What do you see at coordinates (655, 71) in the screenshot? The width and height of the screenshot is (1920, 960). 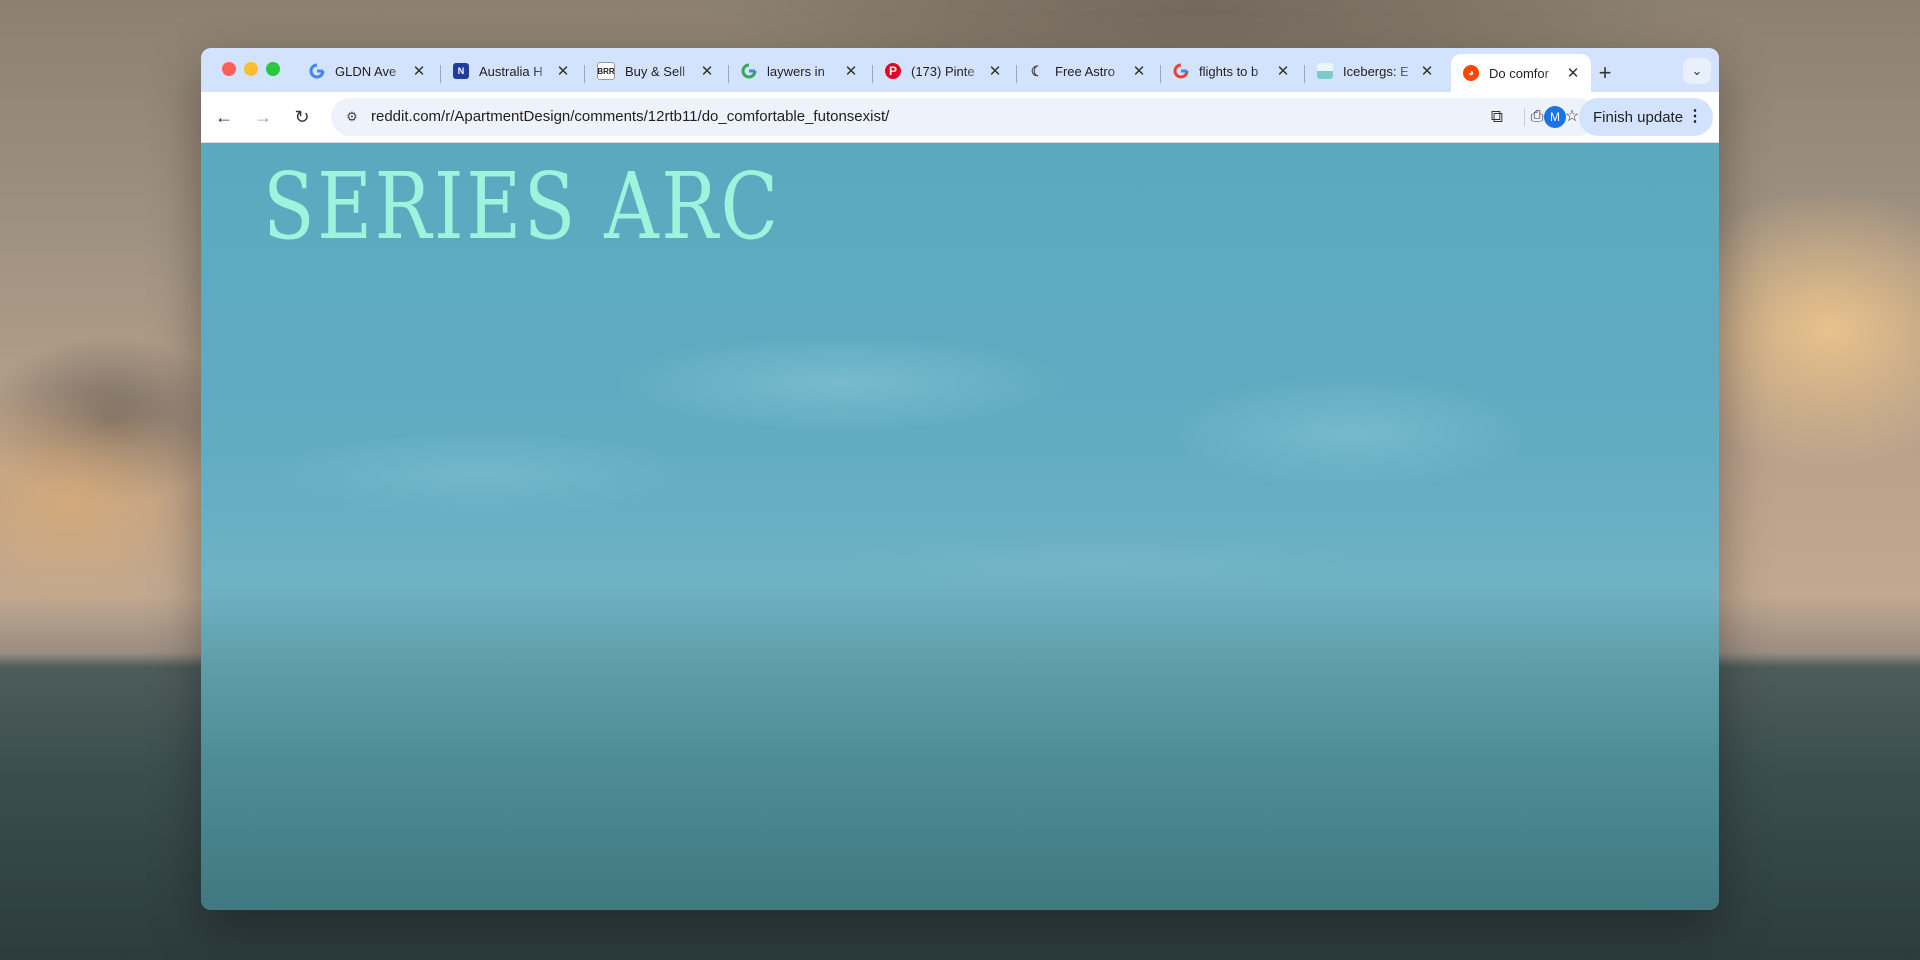 I see `tab-buy-sell: BRR Buy & Sell ✕` at bounding box center [655, 71].